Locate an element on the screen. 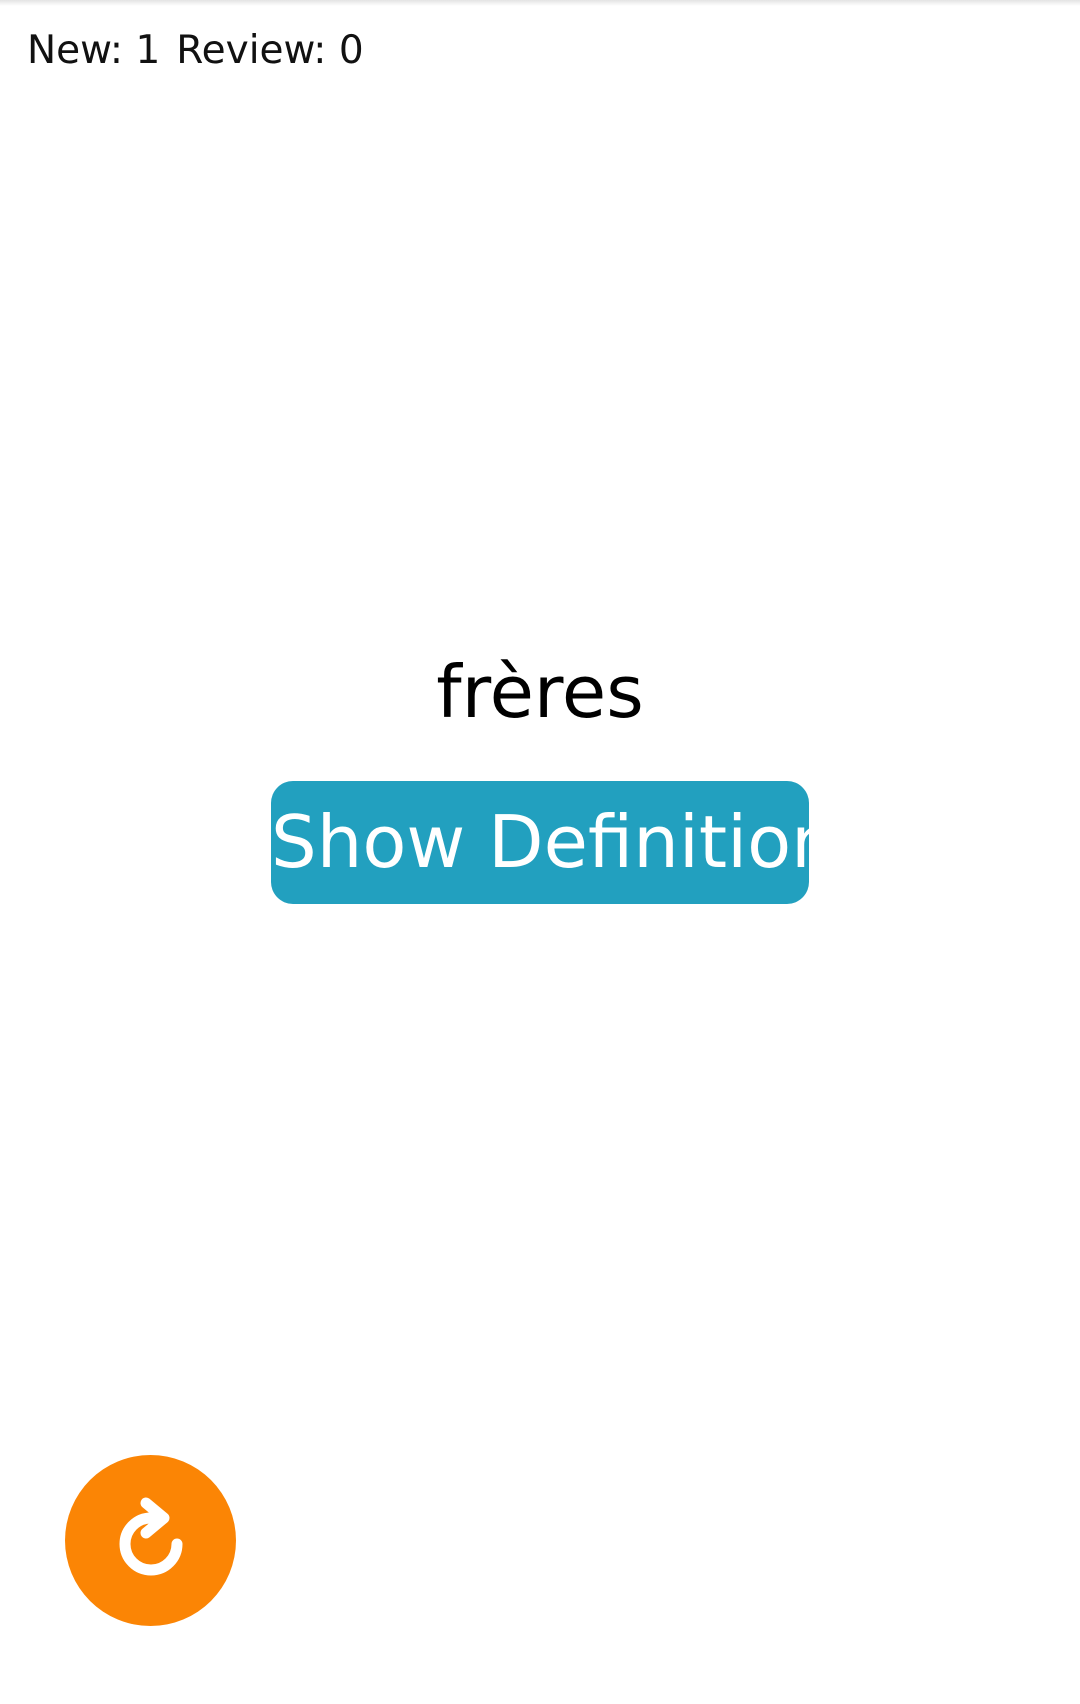 This screenshot has height=1704, width=1080. card-word: frères is located at coordinates (540, 692).